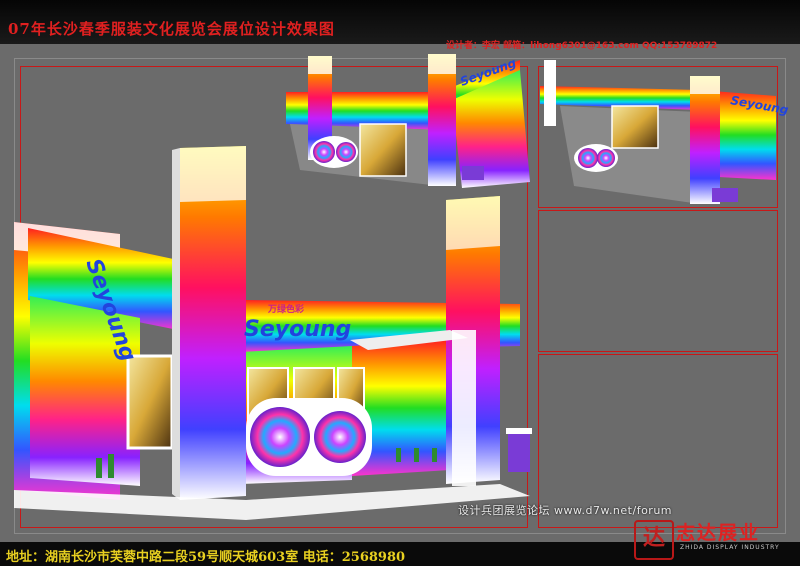 The width and height of the screenshot is (800, 566). Describe the element at coordinates (297, 329) in the screenshot. I see `brand-sign-main: Seyoung` at that location.